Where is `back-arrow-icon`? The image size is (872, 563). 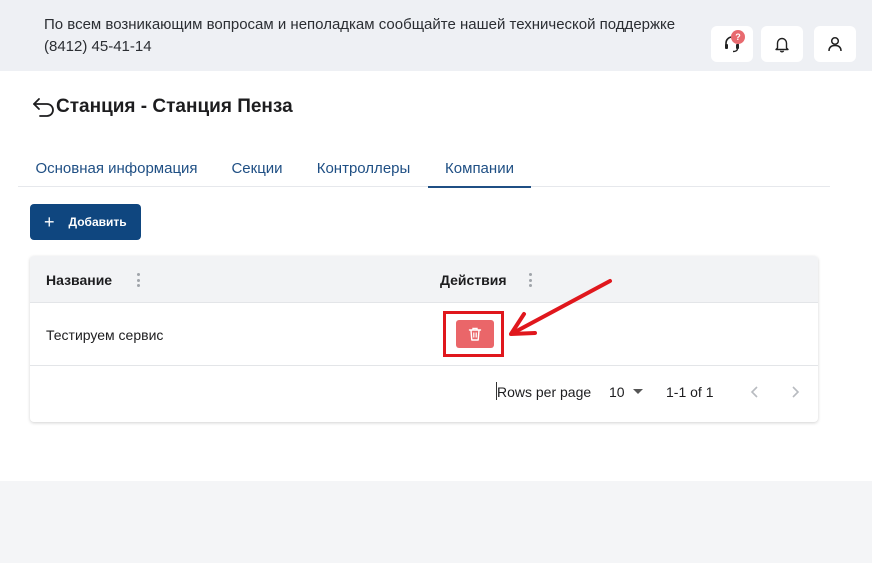
back-arrow-icon is located at coordinates (44, 106).